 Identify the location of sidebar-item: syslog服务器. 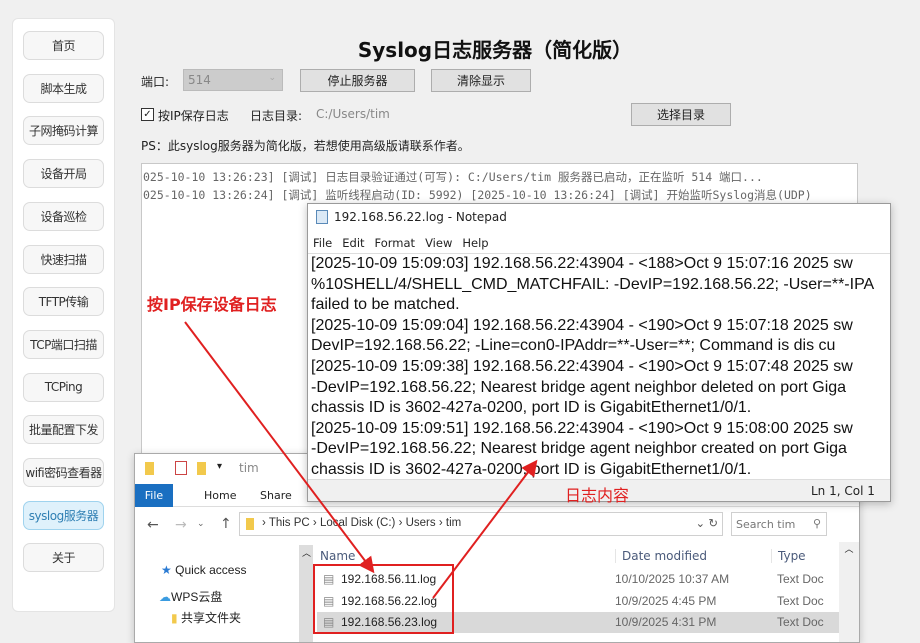
(63, 515).